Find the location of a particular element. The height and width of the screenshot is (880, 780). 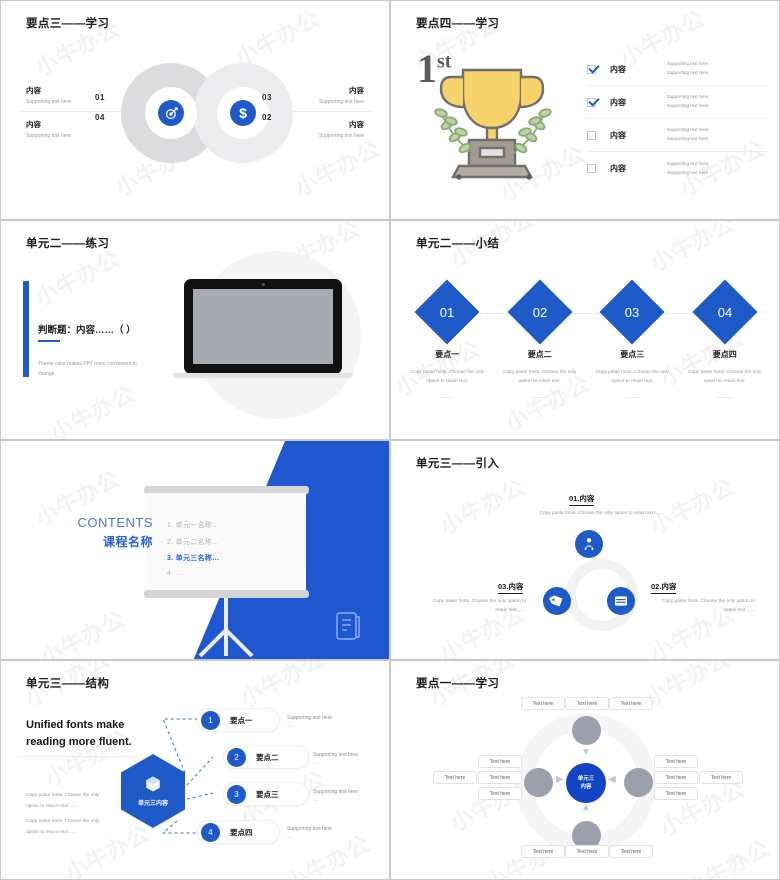

right-block-2-sub: Supporting text here is located at coordinates (341, 136).